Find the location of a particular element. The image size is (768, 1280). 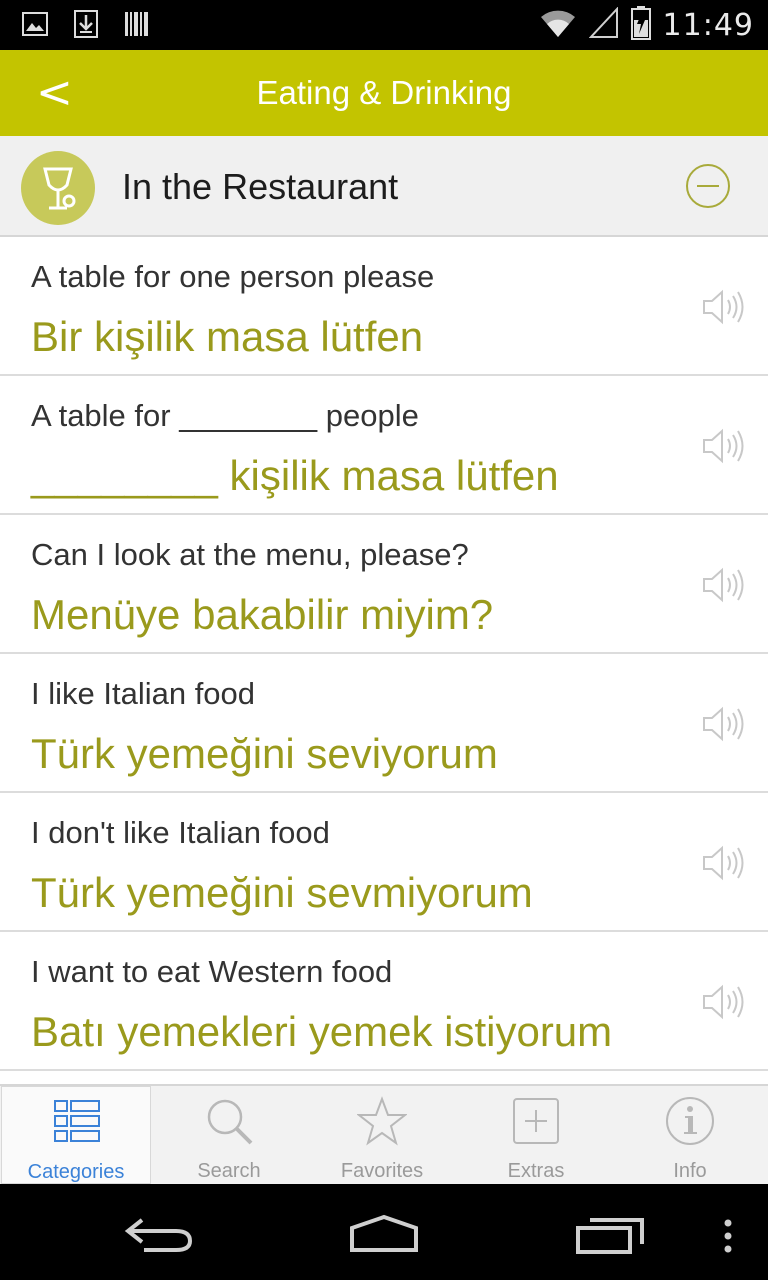

battery-charging-icon is located at coordinates (640, 25).